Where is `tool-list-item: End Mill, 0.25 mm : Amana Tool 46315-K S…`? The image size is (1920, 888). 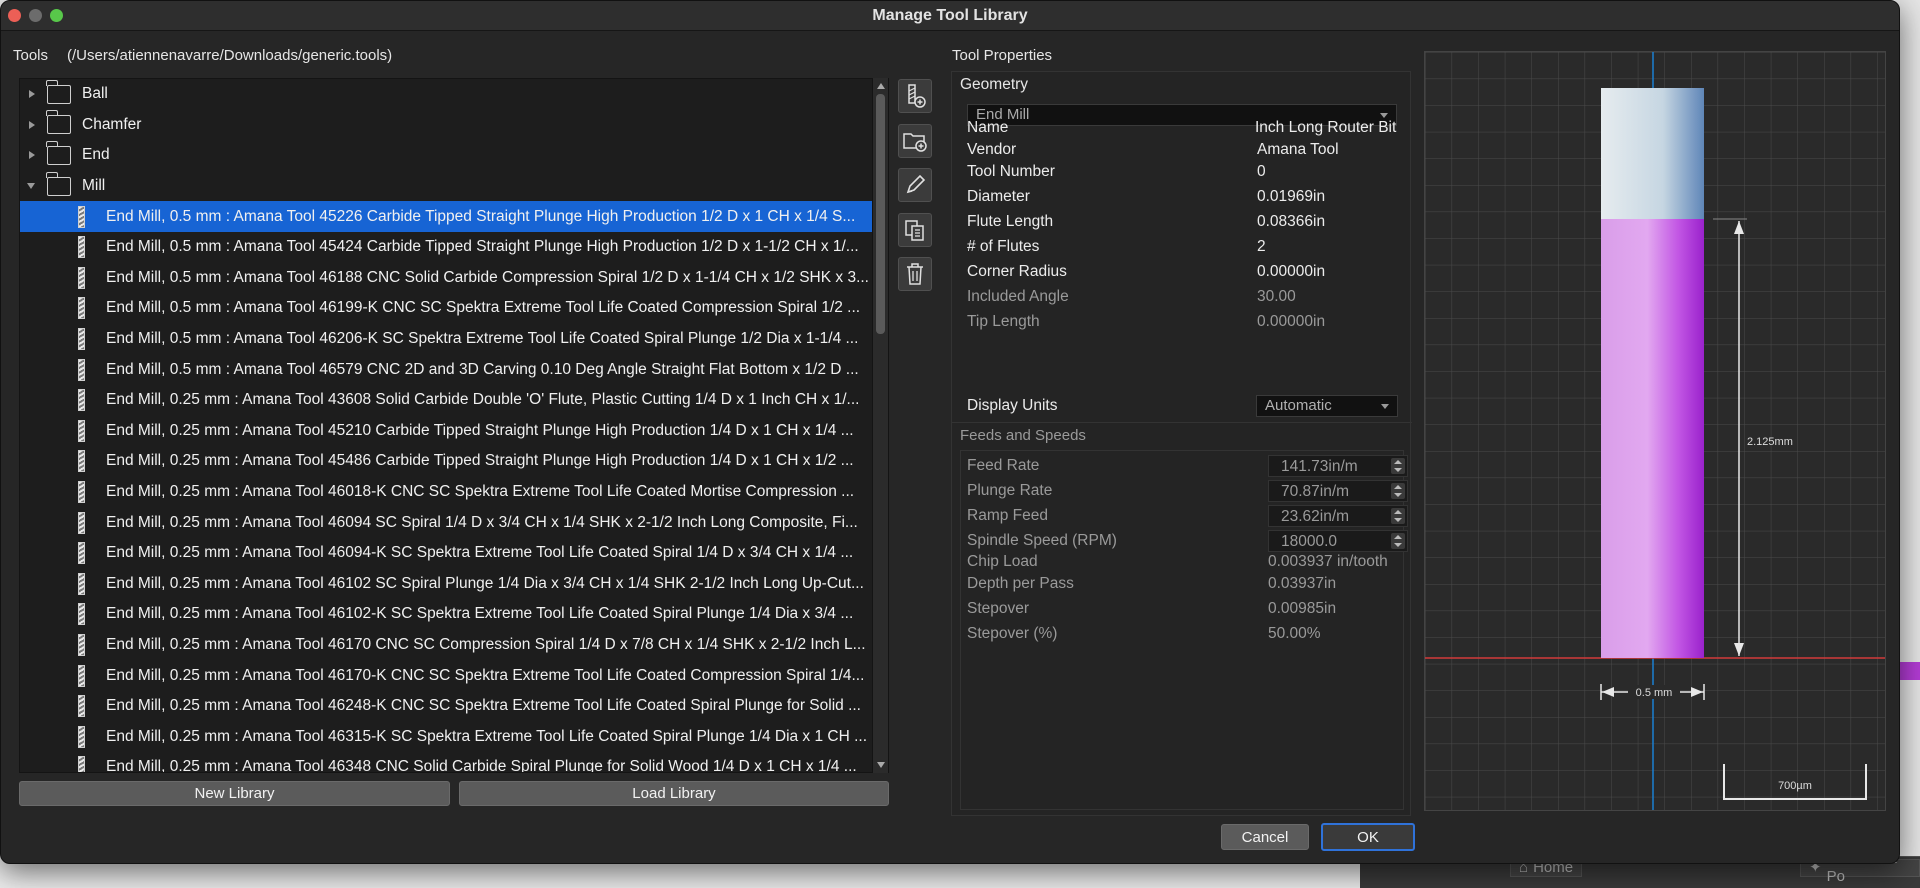
tool-list-item: End Mill, 0.25 mm : Amana Tool 46315-K S… is located at coordinates (454, 736).